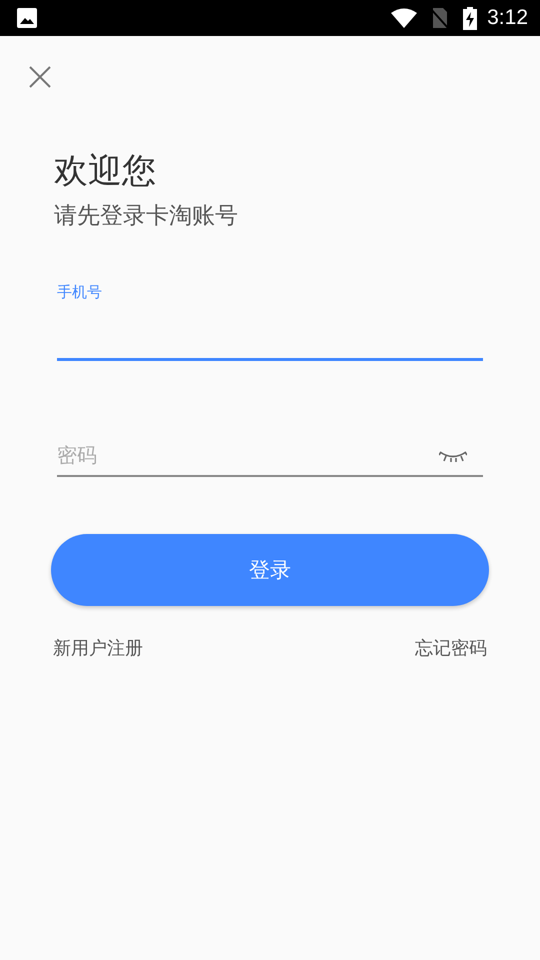 This screenshot has height=960, width=540. What do you see at coordinates (470, 18) in the screenshot?
I see `battery-charging-icon` at bounding box center [470, 18].